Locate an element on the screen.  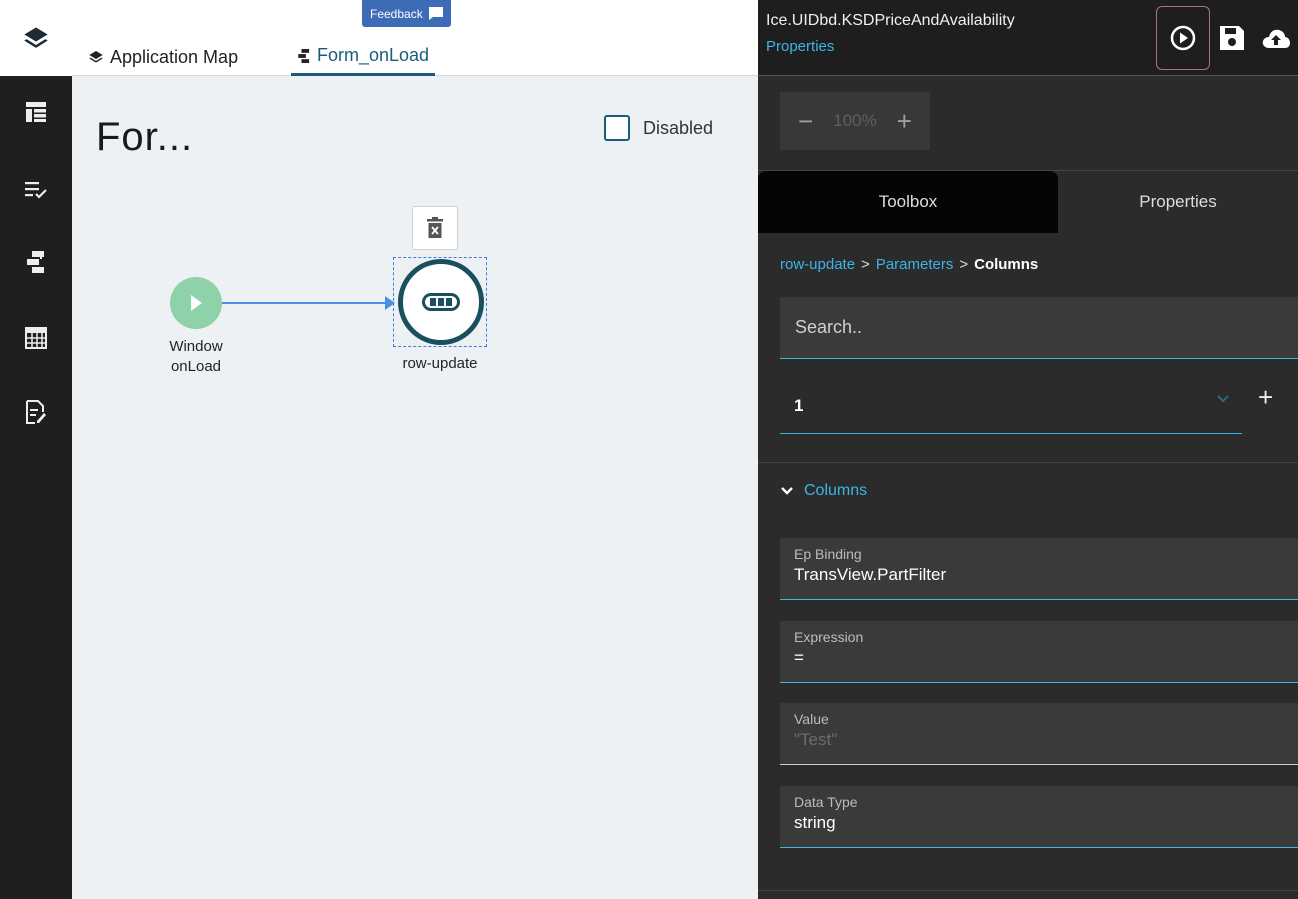
feedback-label: Feedback is located at coordinates (396, 13).